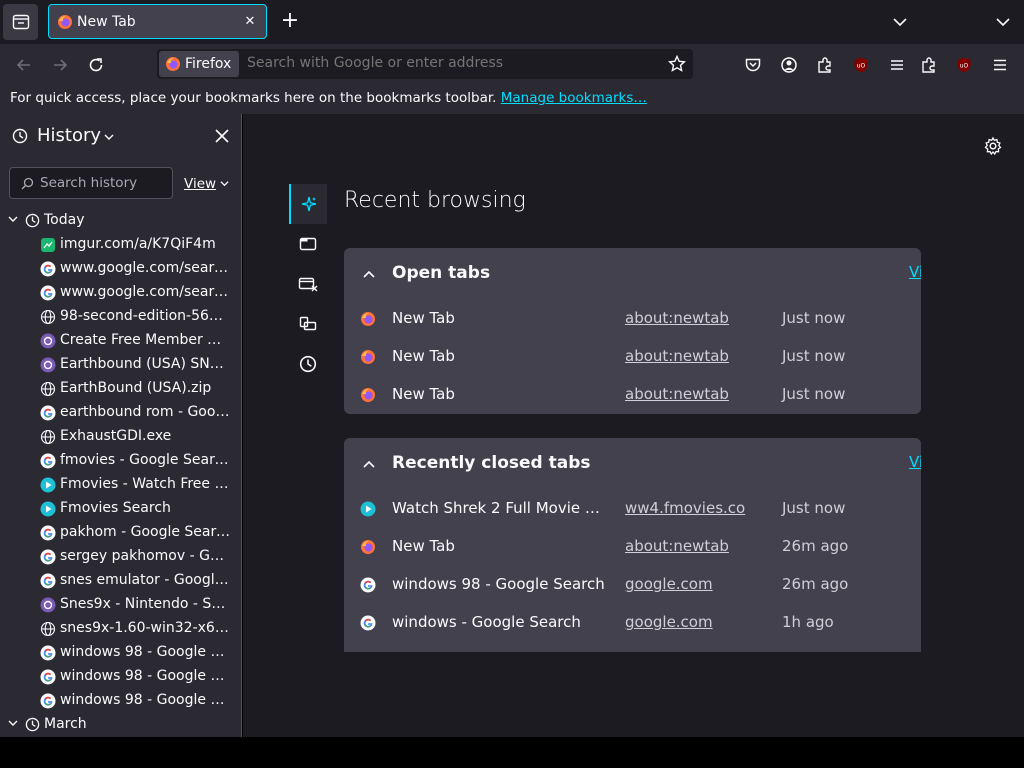  Describe the element at coordinates (993, 146) in the screenshot. I see `gear-icon` at that location.